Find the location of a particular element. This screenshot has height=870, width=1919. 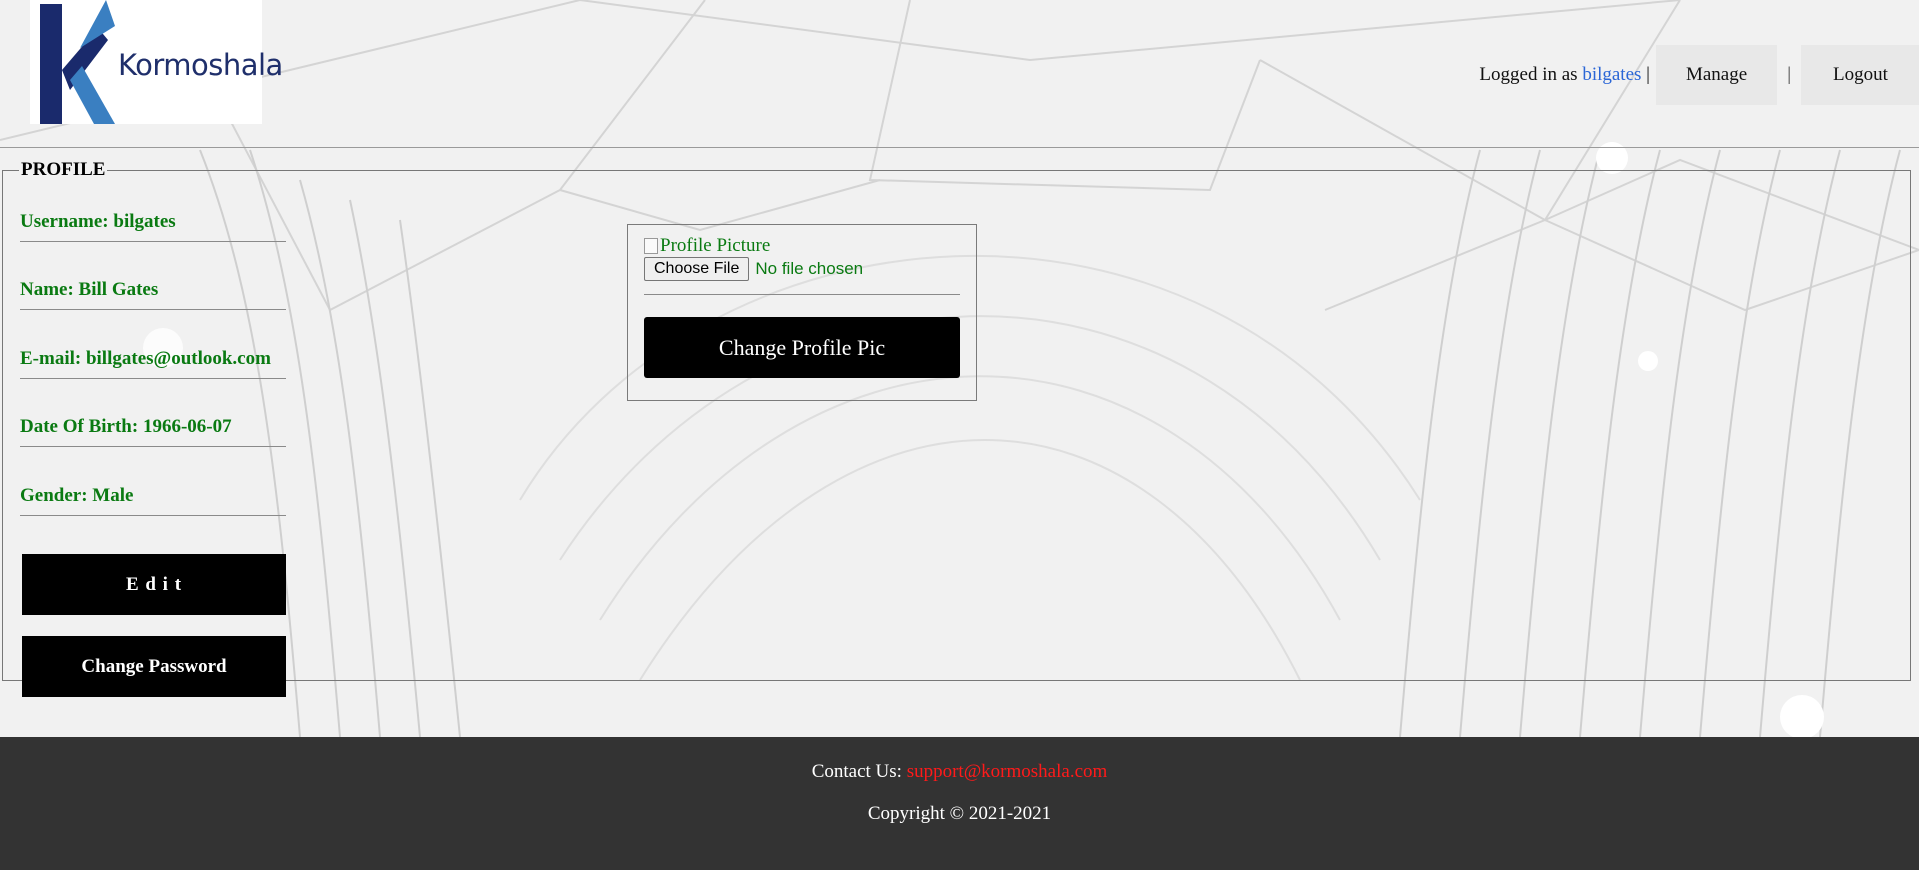

date-of-birth-field: Date Of Birth: 1966-06-07 is located at coordinates (153, 431).